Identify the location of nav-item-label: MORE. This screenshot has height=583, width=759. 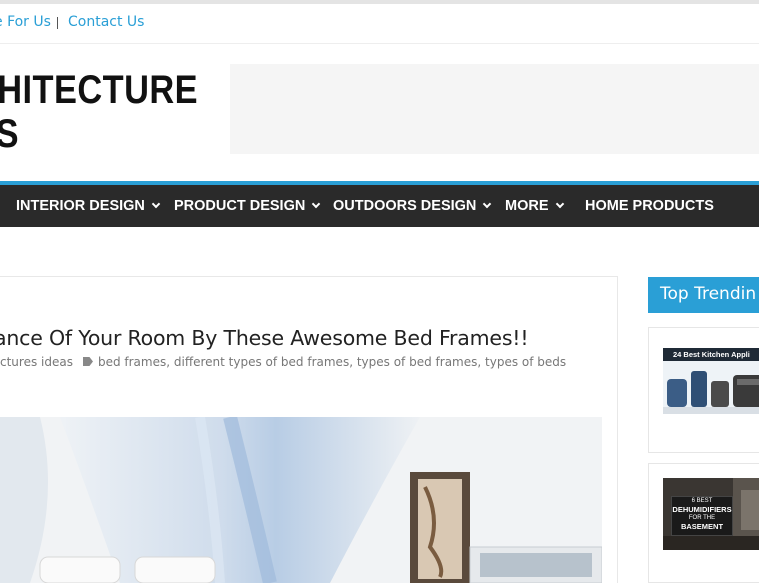
(527, 206).